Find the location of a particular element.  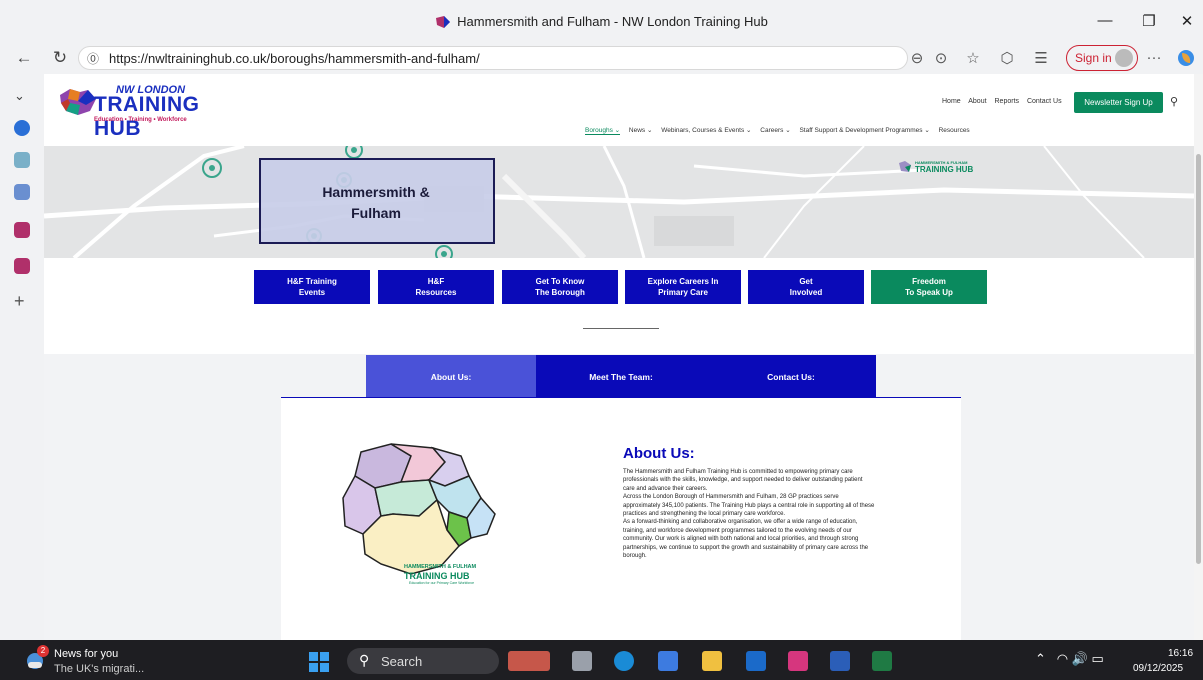

illustration-logo-line1: HAMMERSMITH & FULHAM is located at coordinates (440, 567).